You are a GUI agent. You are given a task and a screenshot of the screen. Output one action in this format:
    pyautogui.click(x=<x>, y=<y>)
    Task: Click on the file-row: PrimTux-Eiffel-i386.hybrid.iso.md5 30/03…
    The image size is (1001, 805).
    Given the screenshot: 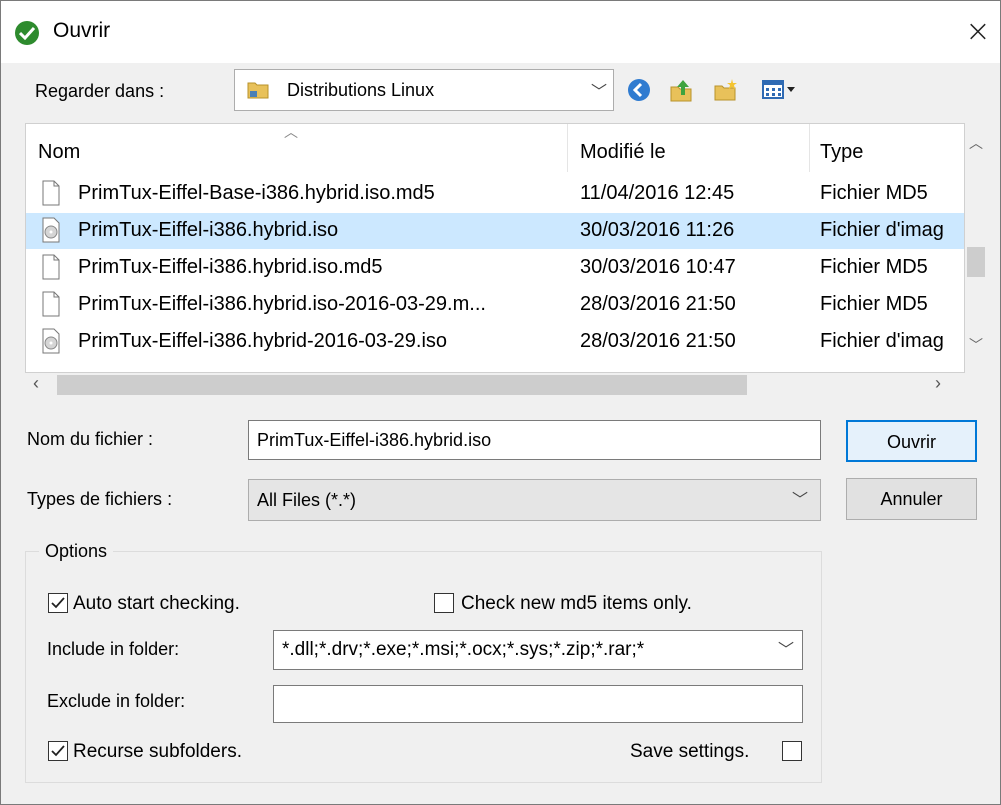 What is the action you would take?
    pyautogui.click(x=495, y=268)
    